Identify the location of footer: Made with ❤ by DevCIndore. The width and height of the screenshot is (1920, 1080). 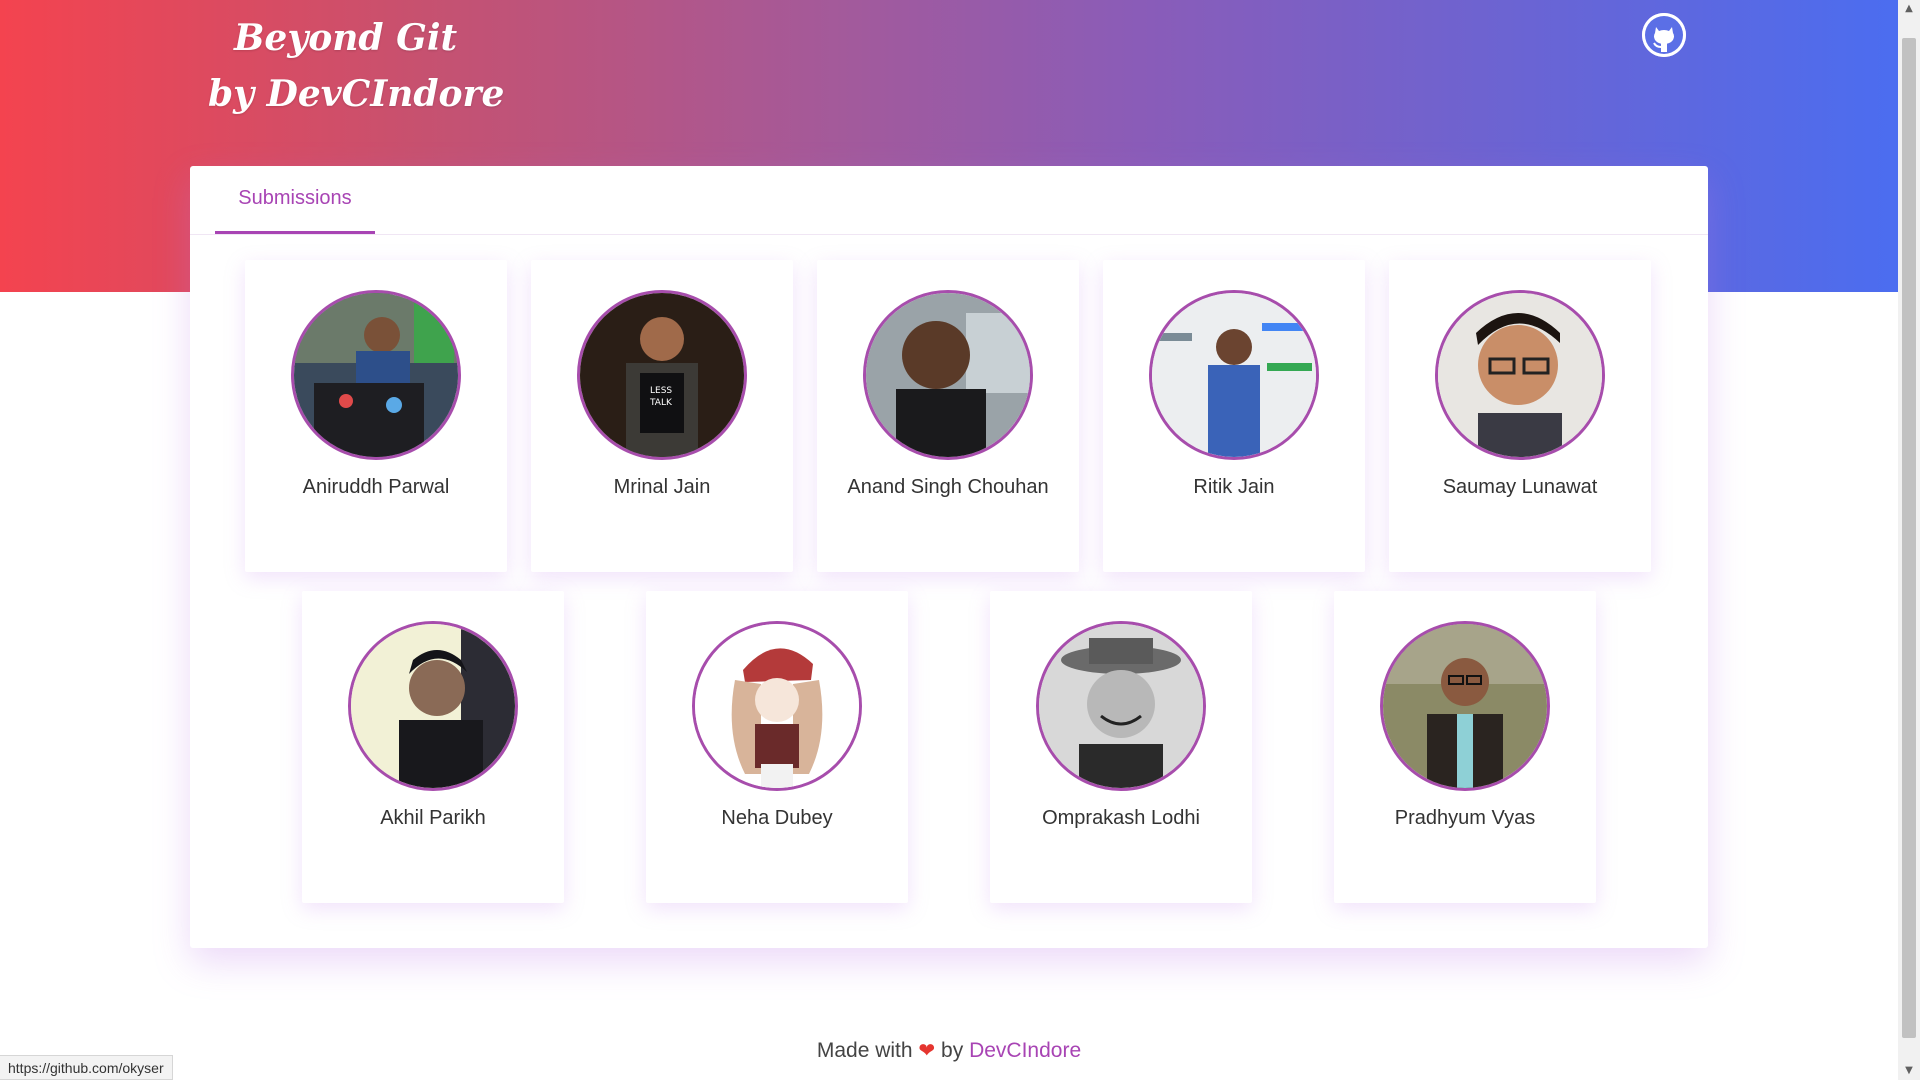
(949, 1050).